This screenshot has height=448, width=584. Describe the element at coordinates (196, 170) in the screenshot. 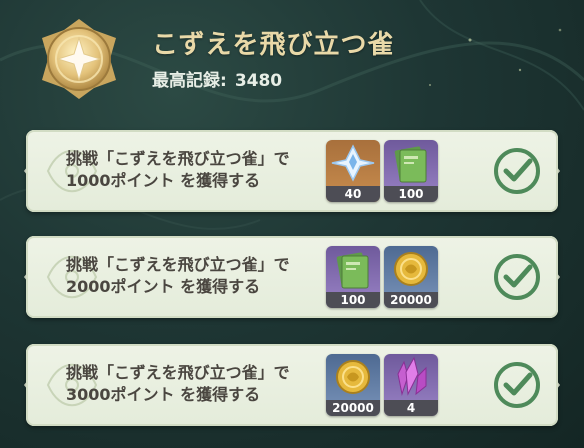

I see `challenge-description: 挑戦「こずえを飛び立つ雀」で 1000ポイント を獲得する` at that location.